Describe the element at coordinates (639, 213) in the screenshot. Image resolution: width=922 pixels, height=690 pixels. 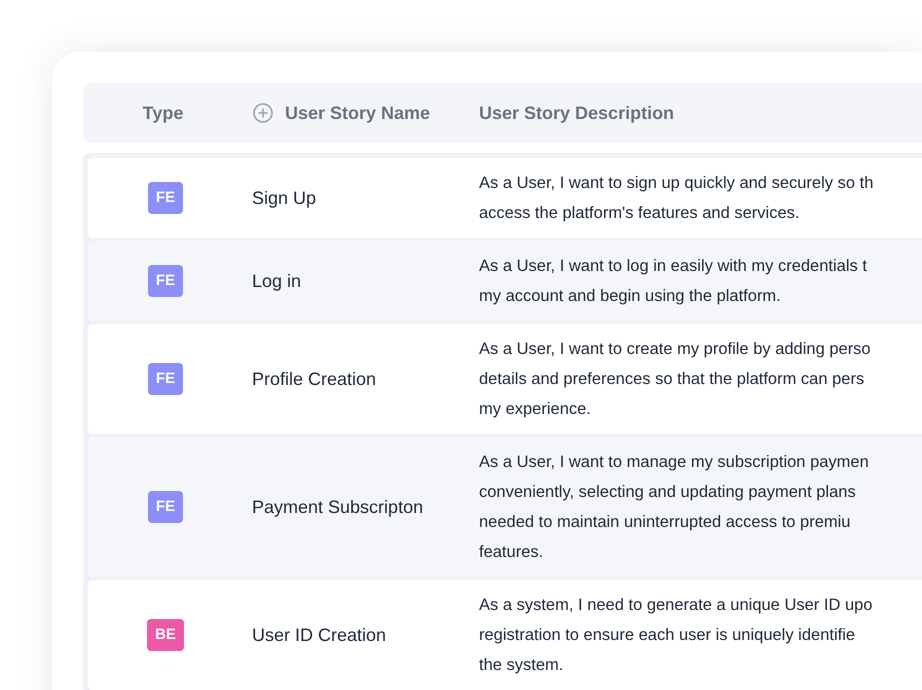
I see `story-description-line: access the platform's features and services.` at that location.